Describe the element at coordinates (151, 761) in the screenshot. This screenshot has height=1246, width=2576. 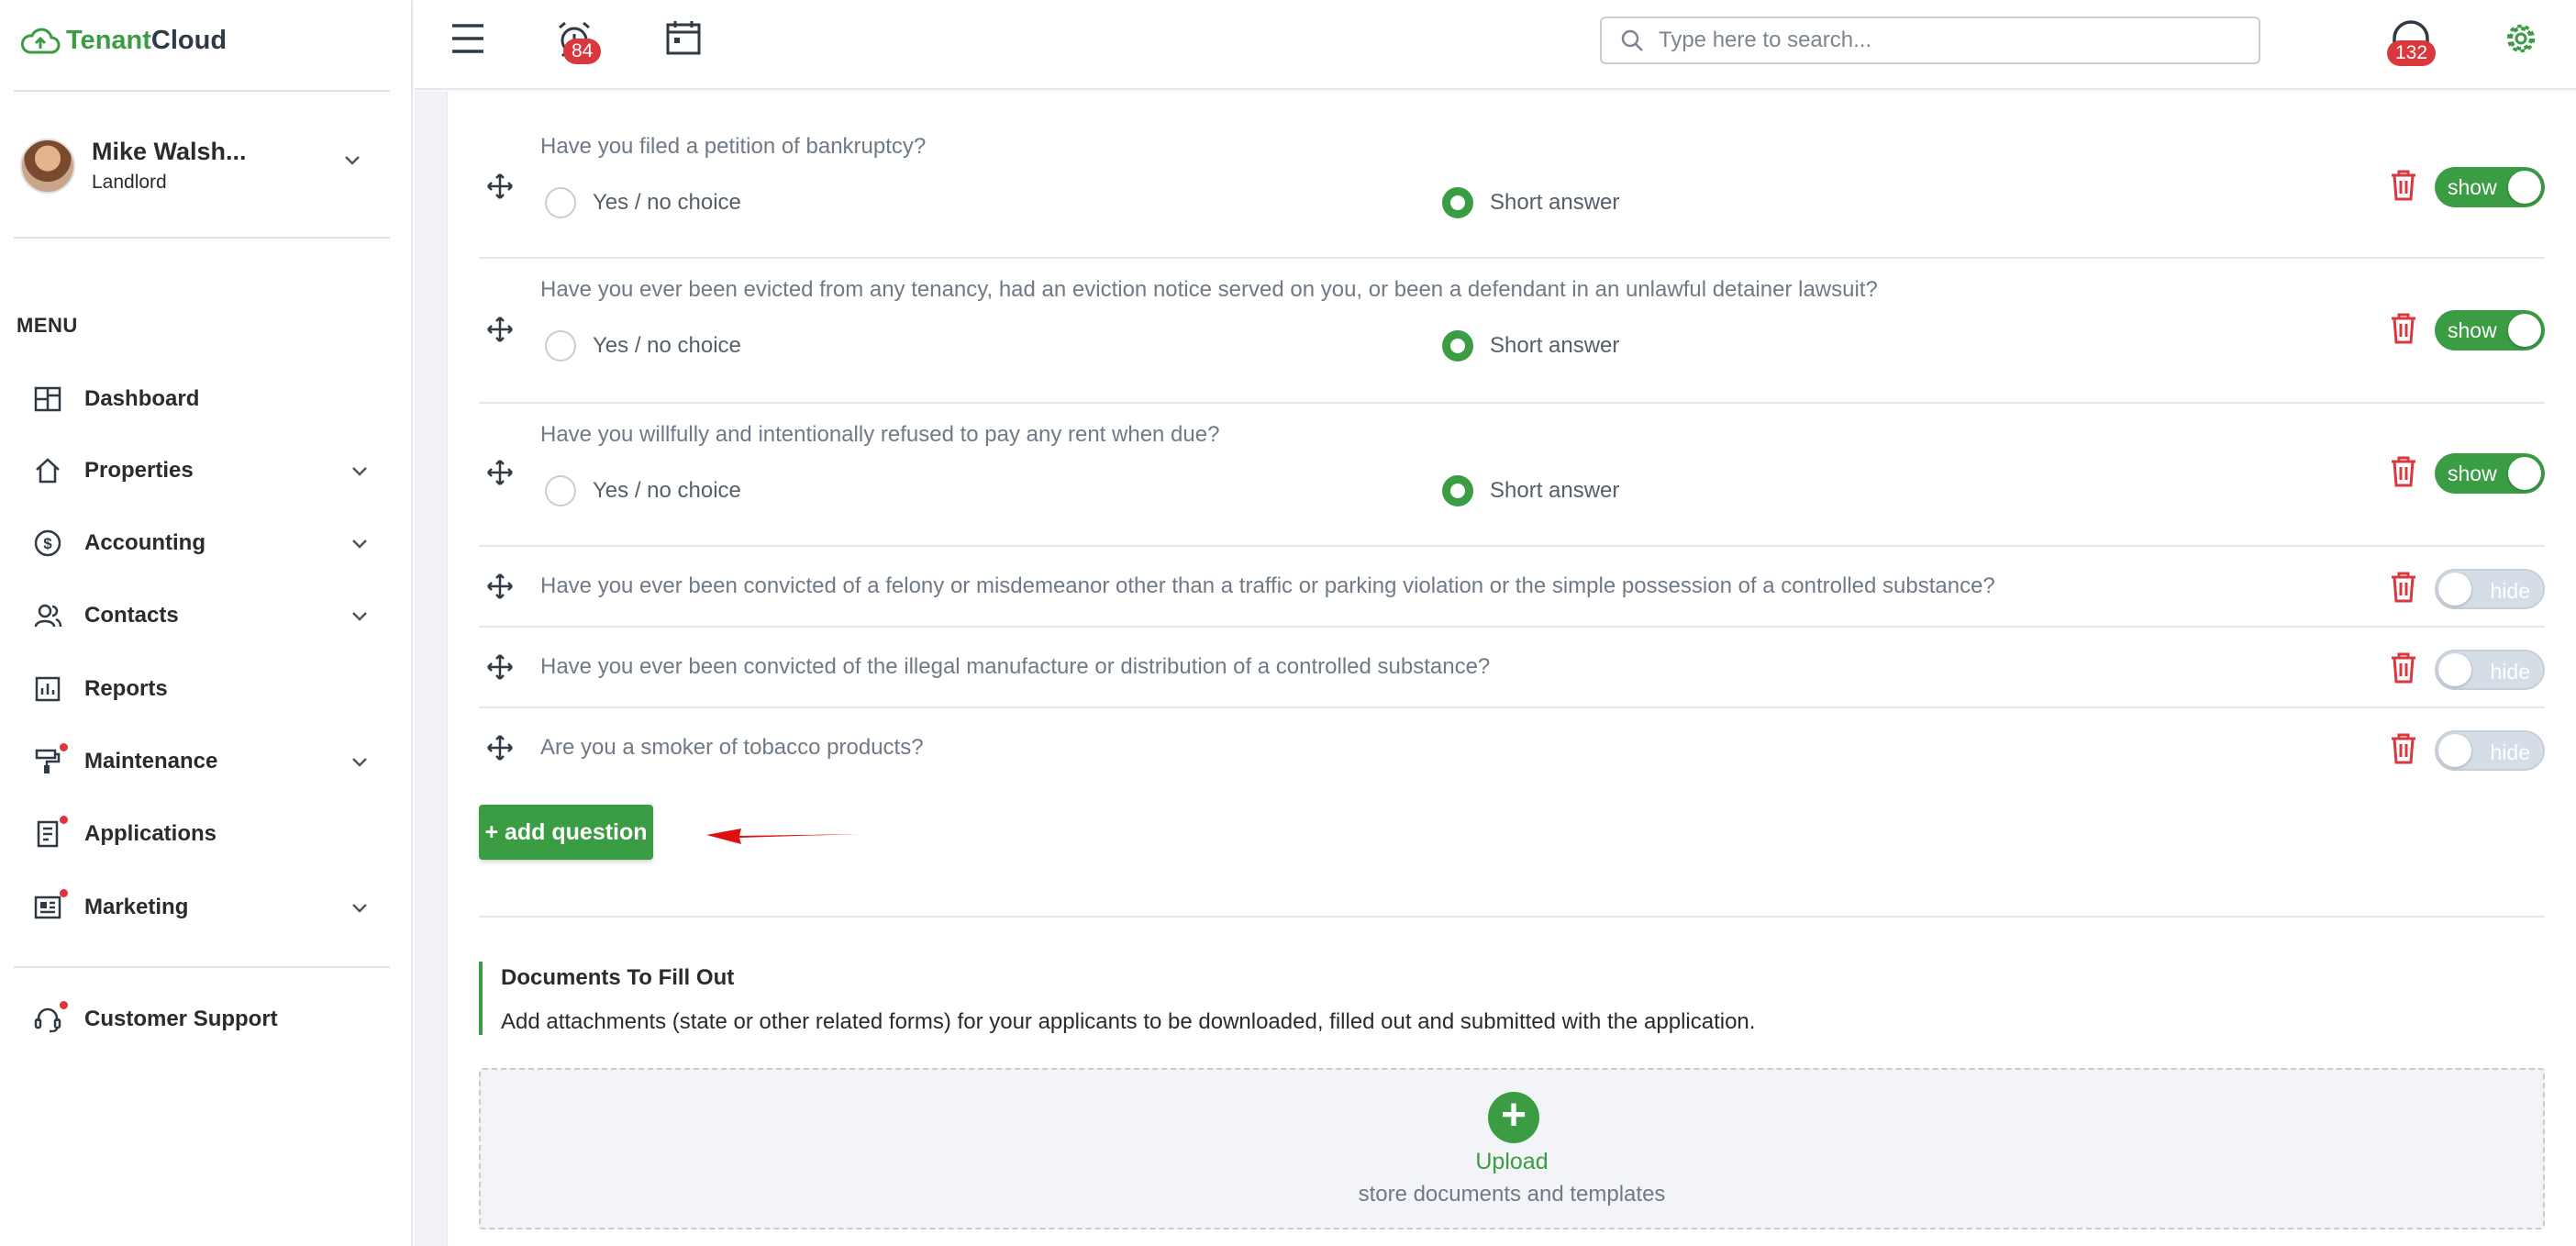
I see `sidebar-item-label: Maintenance` at that location.